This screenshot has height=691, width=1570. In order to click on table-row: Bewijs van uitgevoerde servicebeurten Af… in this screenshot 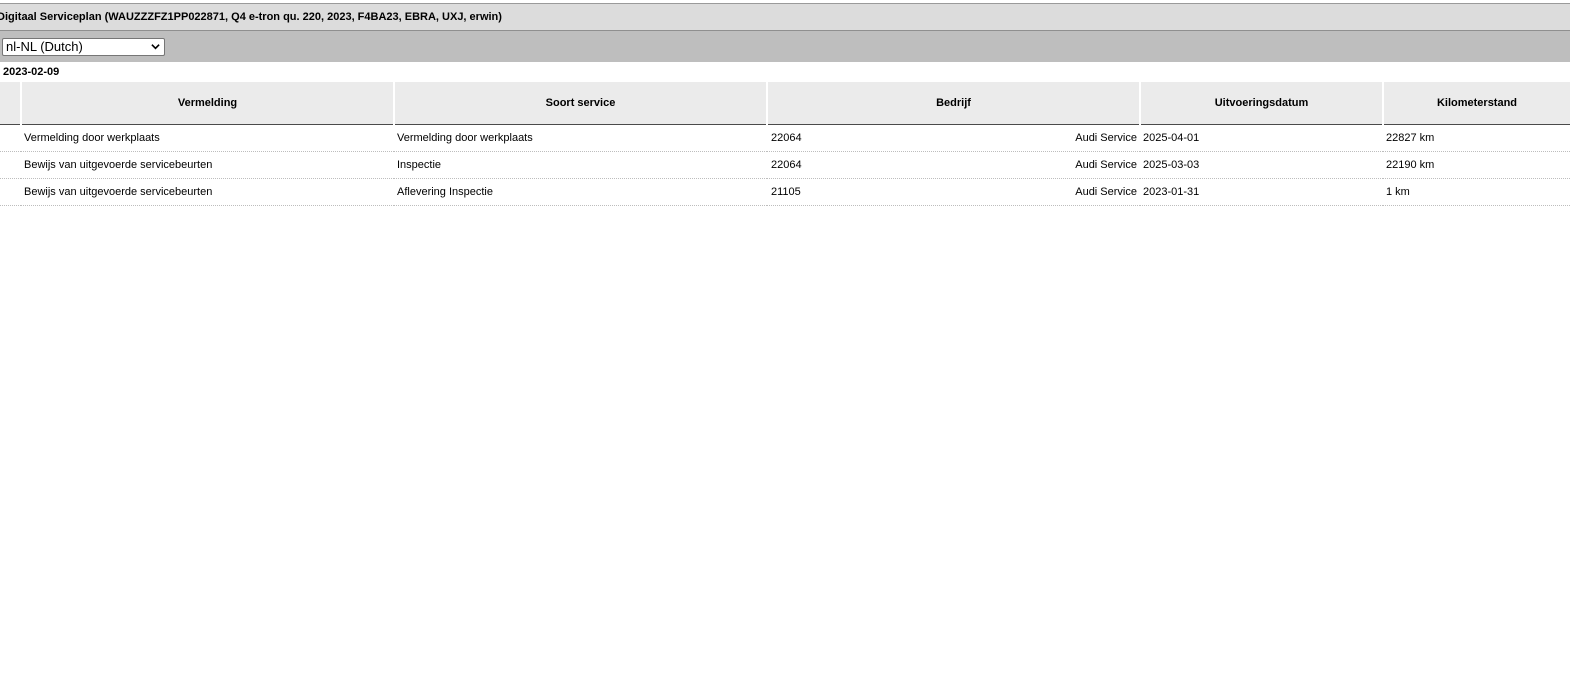, I will do `click(785, 192)`.